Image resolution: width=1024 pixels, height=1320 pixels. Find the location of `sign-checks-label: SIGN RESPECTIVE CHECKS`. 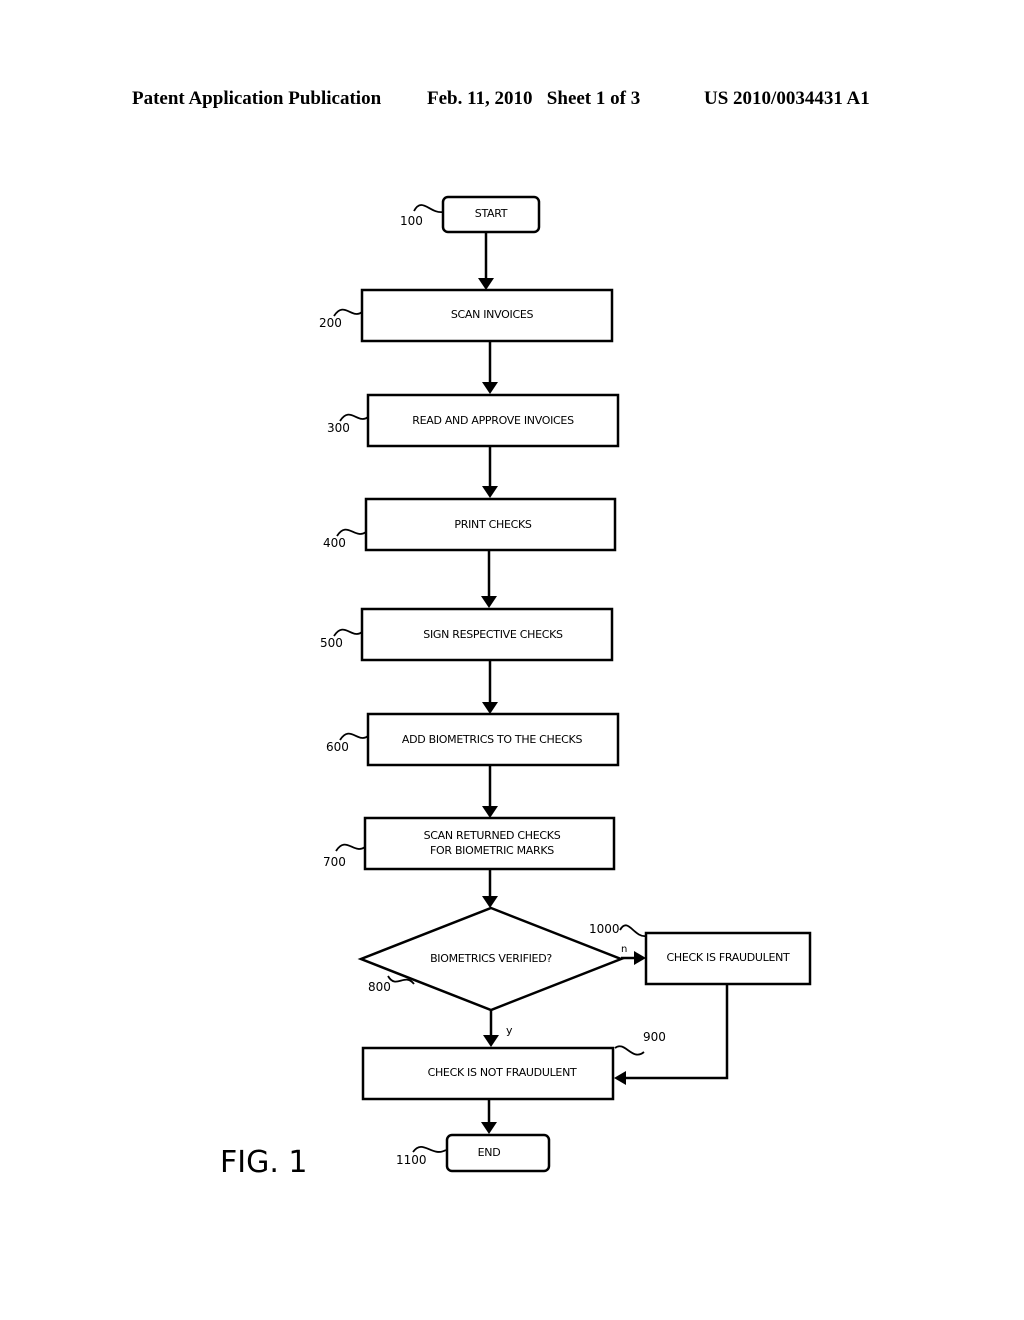

sign-checks-label: SIGN RESPECTIVE CHECKS is located at coordinates (493, 634).